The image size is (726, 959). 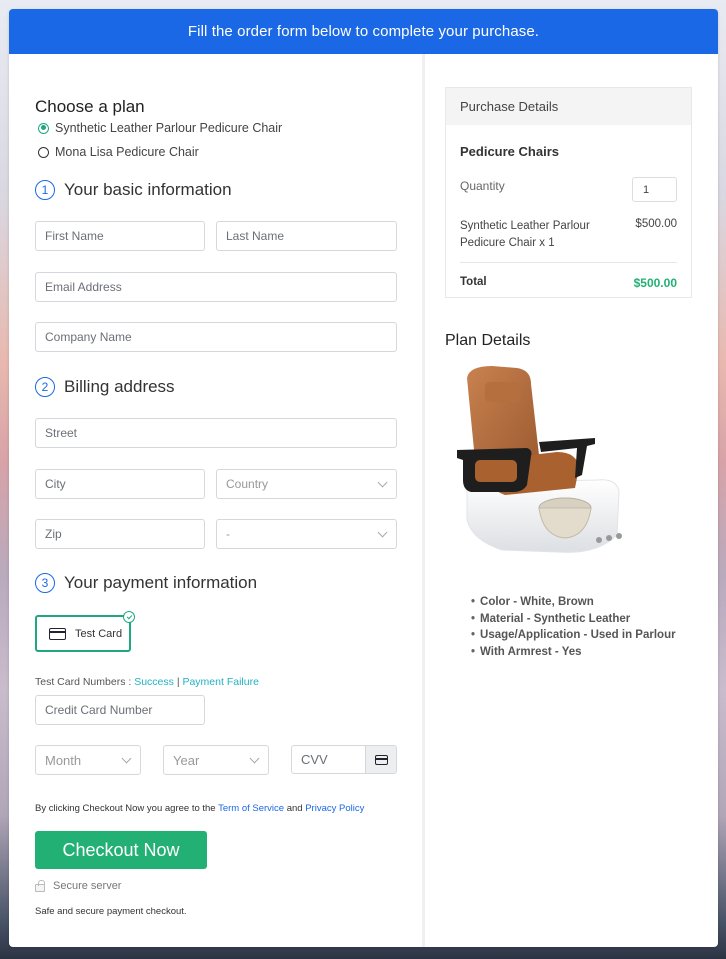 What do you see at coordinates (83, 682) in the screenshot?
I see `test-card-numbers-label: Test Card Numbers :` at bounding box center [83, 682].